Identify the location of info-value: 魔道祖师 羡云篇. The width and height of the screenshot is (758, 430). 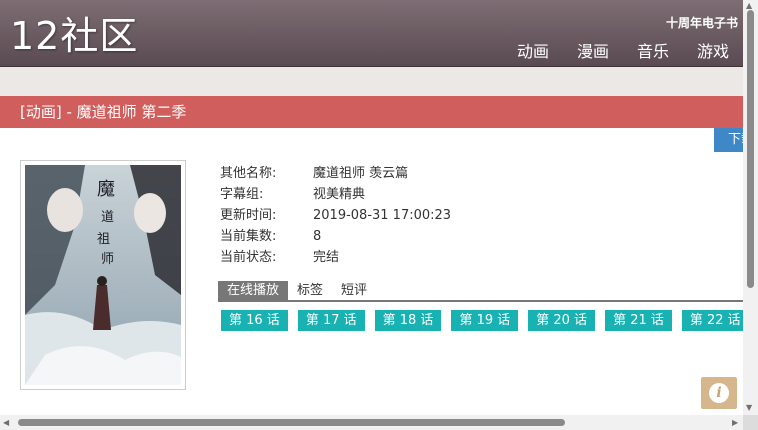
(361, 173).